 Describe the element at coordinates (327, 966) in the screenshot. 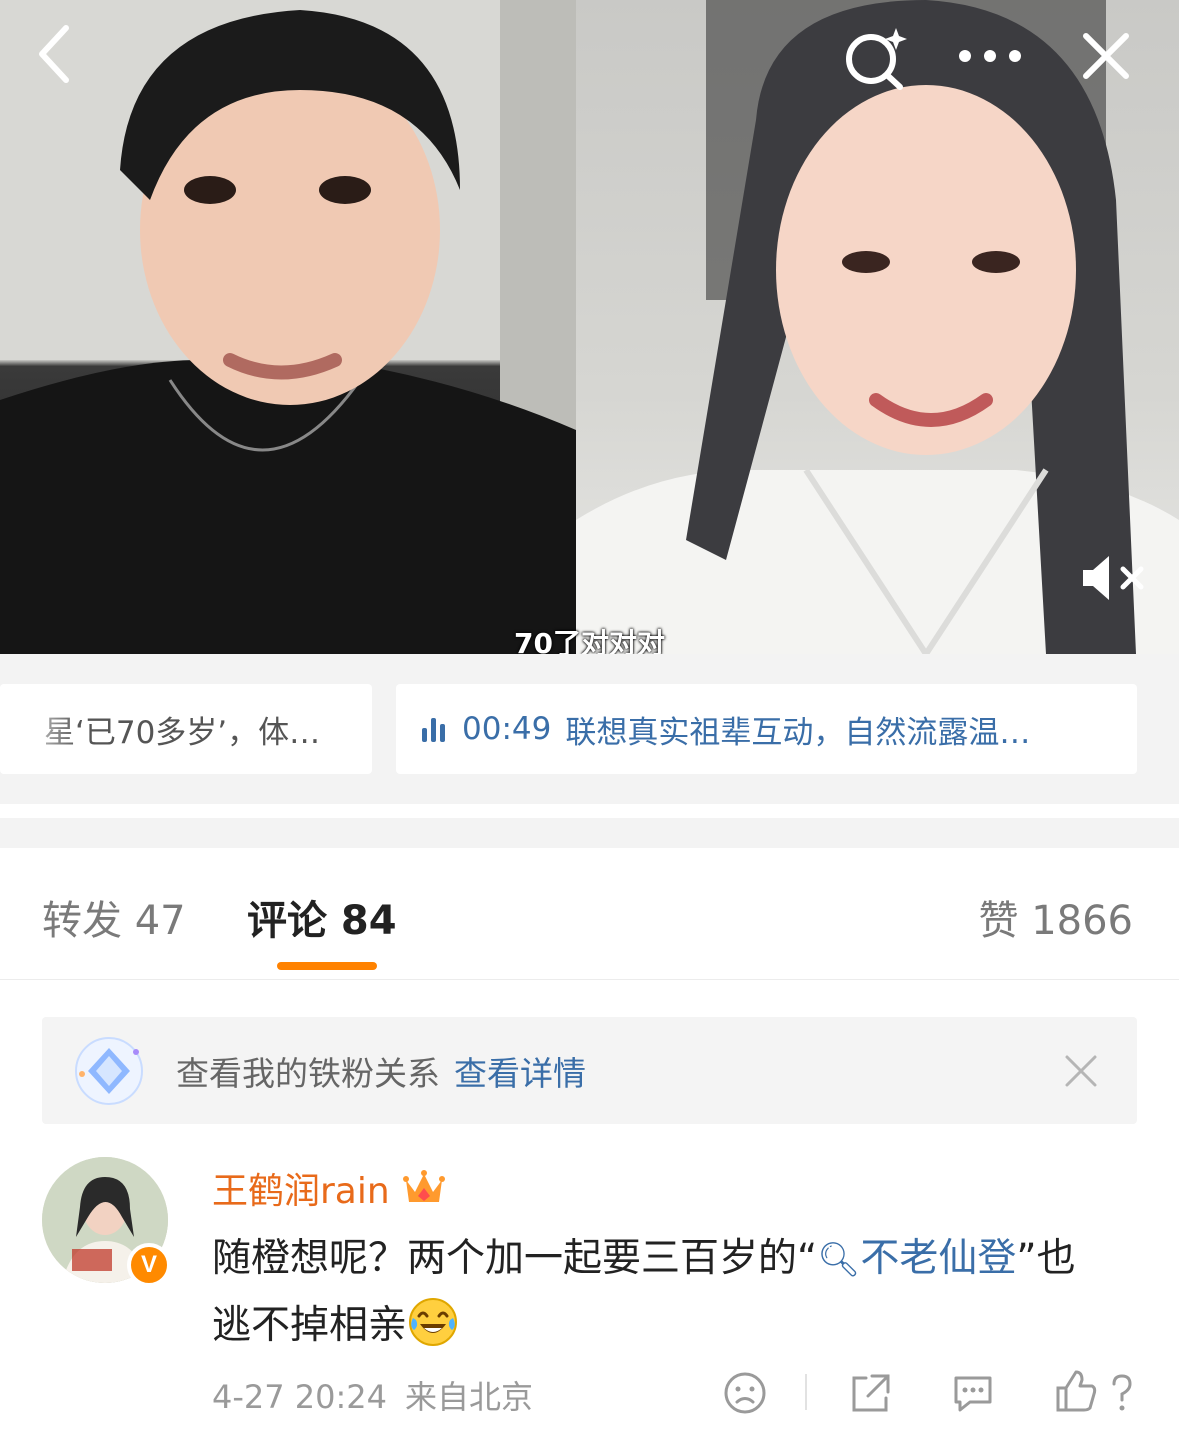

I see `active-tab-indicator` at that location.